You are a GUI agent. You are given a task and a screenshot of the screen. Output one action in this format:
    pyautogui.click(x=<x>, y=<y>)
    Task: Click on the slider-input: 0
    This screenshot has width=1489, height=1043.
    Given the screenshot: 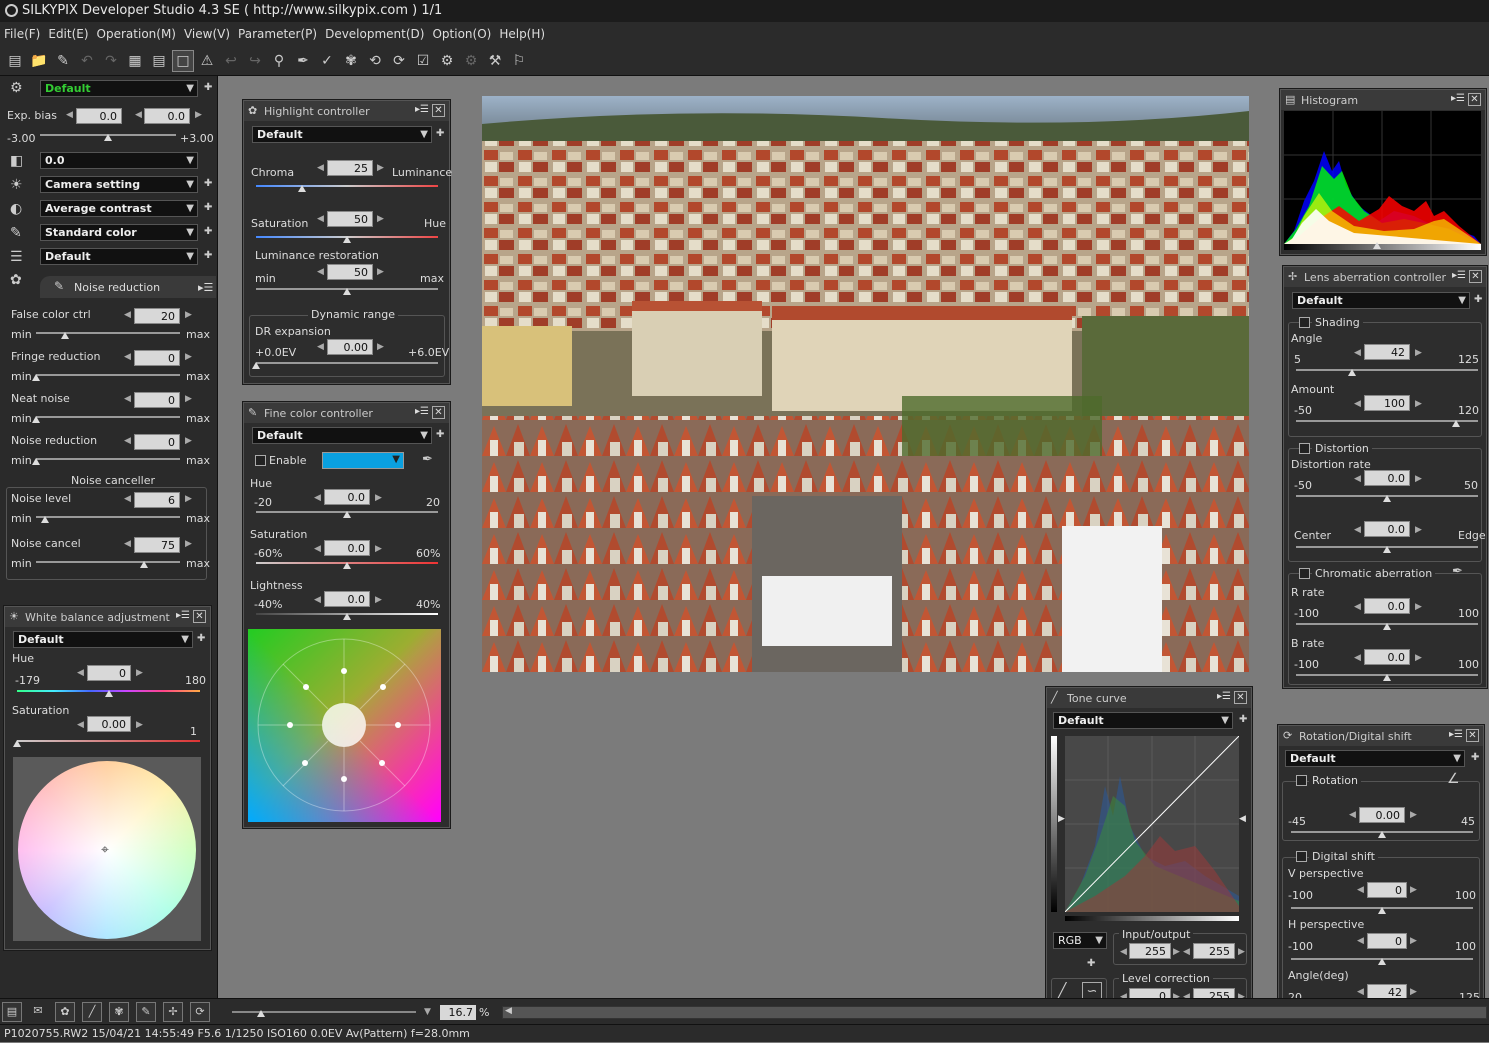 What is the action you would take?
    pyautogui.click(x=157, y=358)
    